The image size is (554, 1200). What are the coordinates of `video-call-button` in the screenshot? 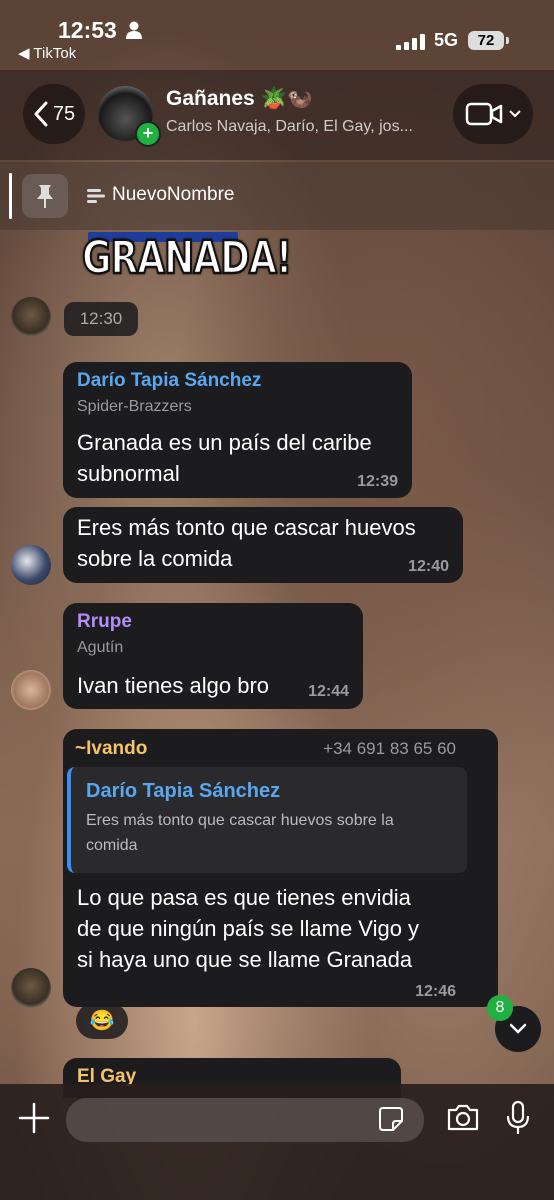 It's located at (493, 114).